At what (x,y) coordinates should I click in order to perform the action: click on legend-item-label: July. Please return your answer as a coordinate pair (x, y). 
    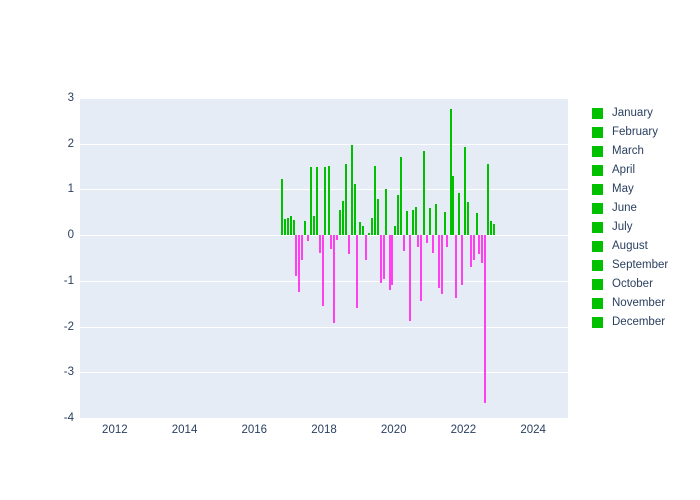
    Looking at the image, I should click on (622, 227).